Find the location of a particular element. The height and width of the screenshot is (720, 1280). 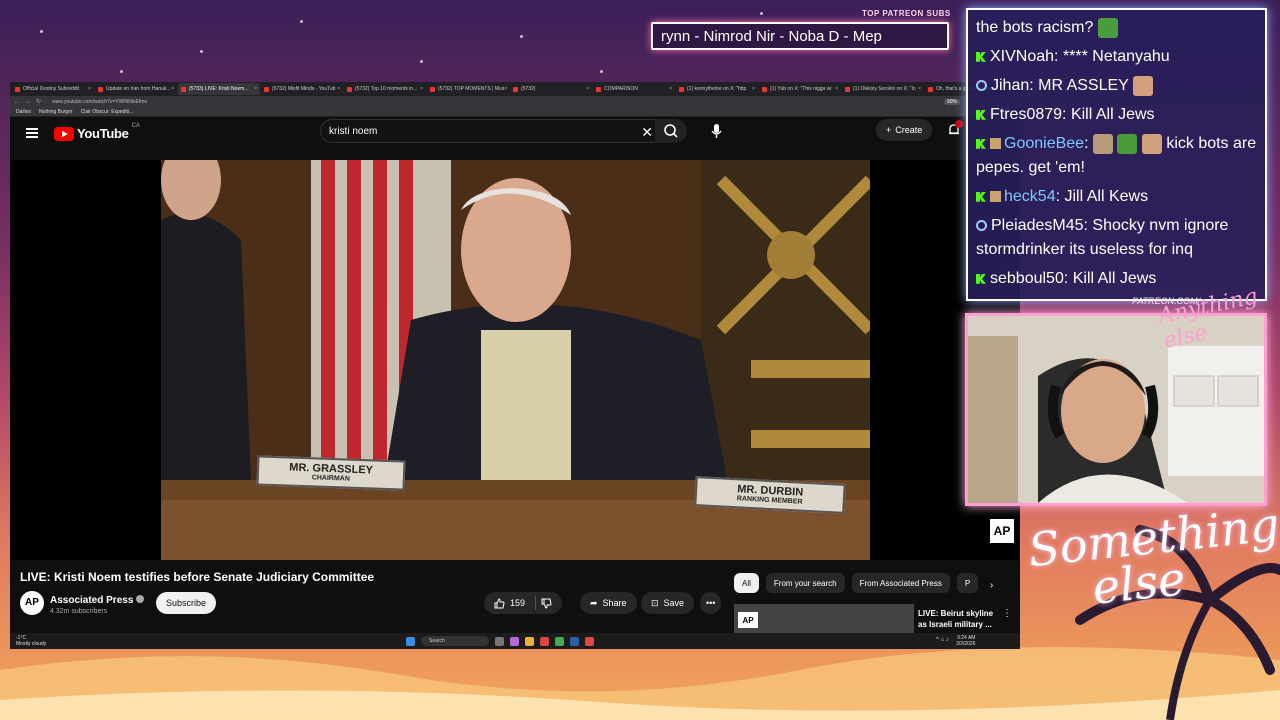

youtube-header: YouTube CA ✕ + Create is located at coordinates (515, 133).